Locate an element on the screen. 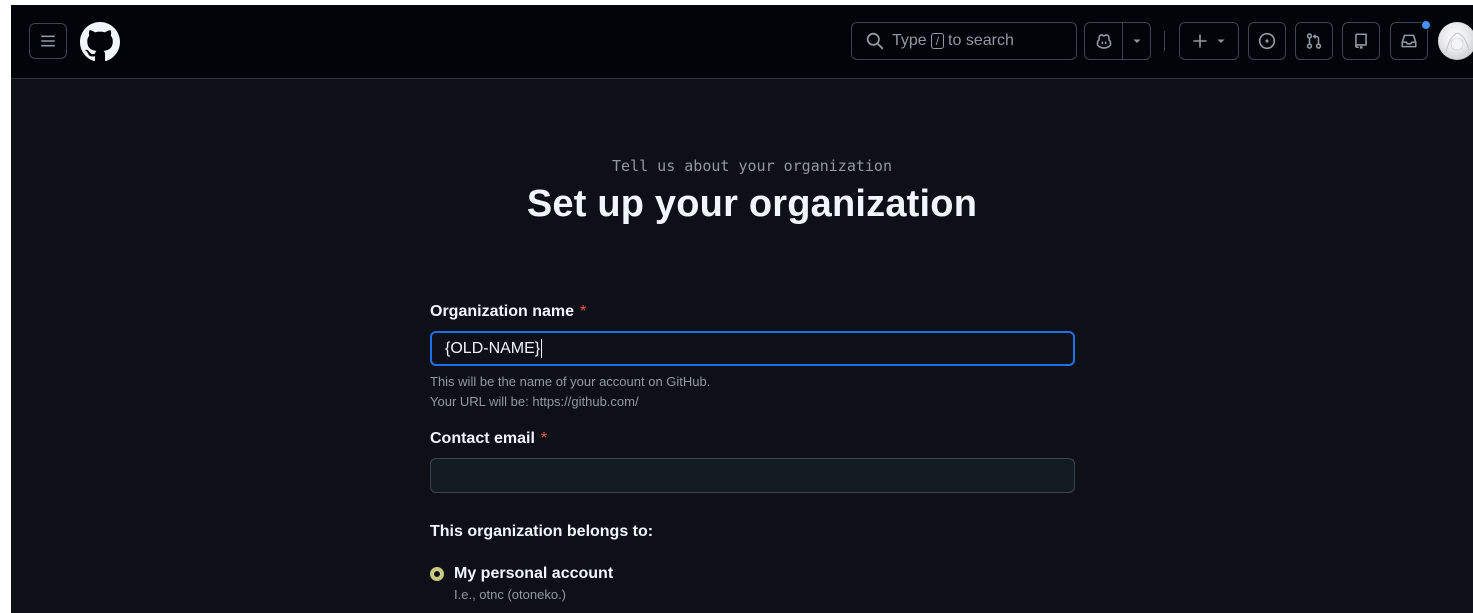 This screenshot has width=1473, height=613. repo-icon is located at coordinates (1361, 41).